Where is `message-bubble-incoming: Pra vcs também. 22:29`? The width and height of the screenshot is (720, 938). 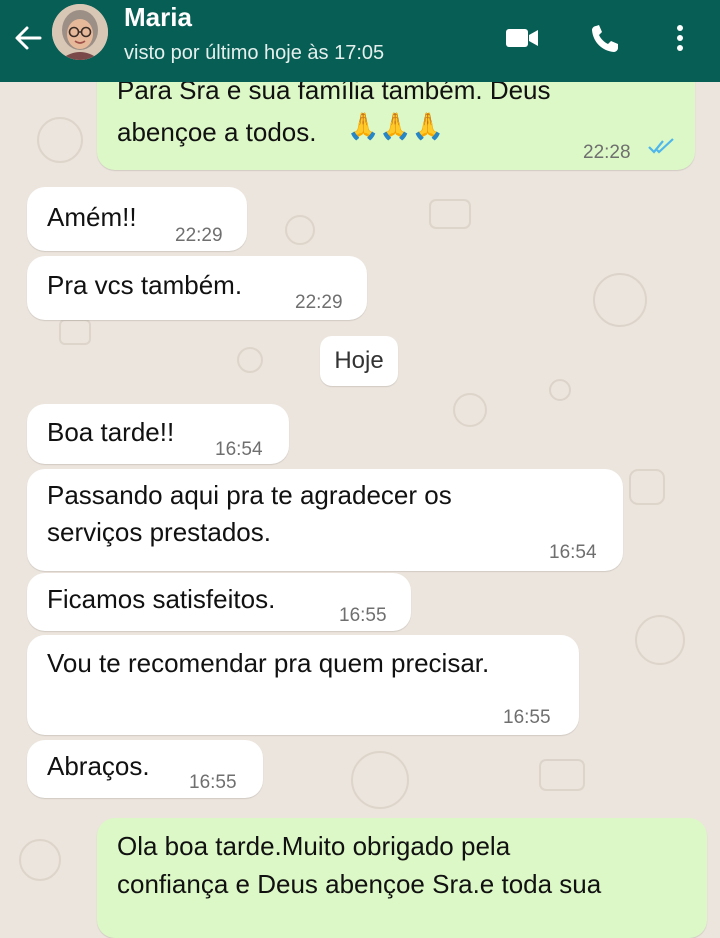 message-bubble-incoming: Pra vcs também. 22:29 is located at coordinates (197, 288).